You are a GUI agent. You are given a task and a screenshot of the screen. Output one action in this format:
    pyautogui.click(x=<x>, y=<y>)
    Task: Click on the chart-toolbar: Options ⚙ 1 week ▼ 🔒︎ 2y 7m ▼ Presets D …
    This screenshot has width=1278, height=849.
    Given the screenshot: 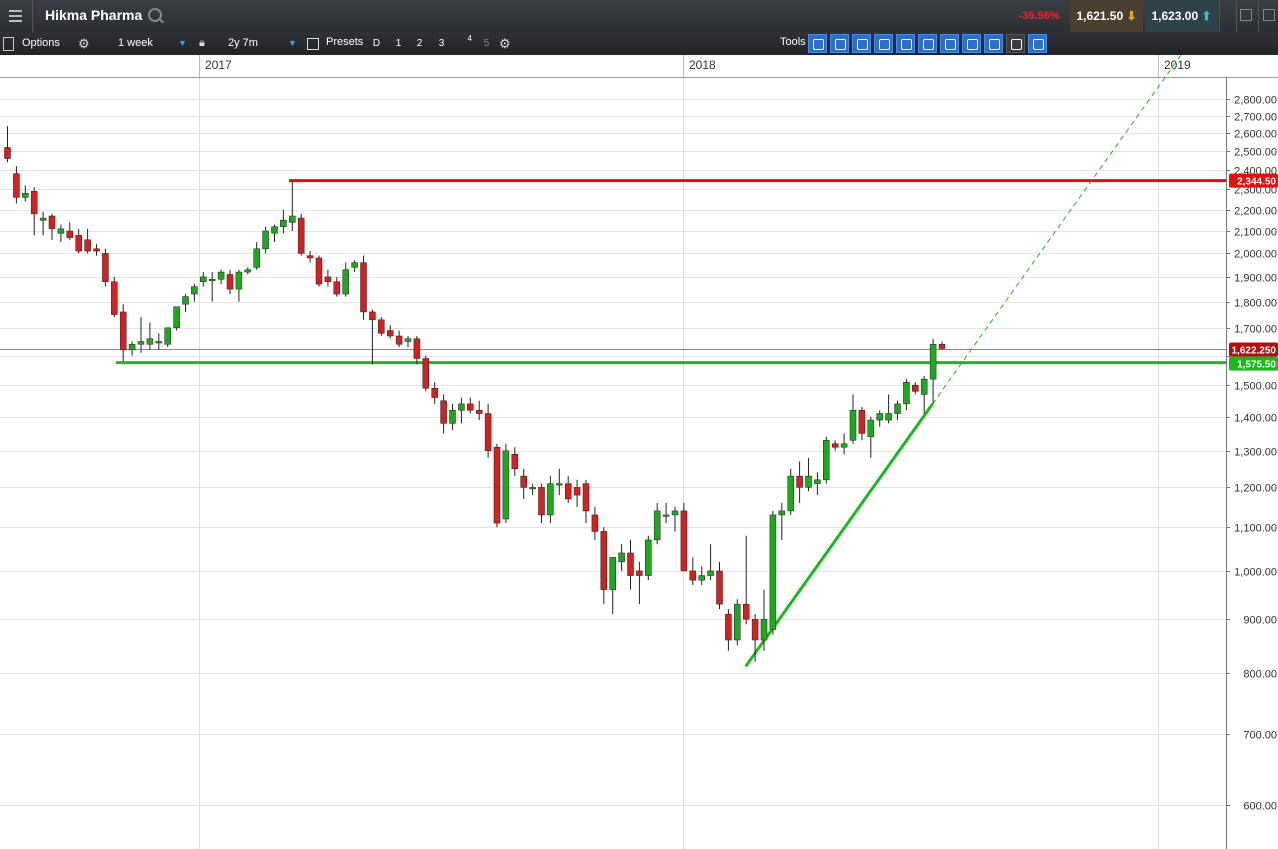 What is the action you would take?
    pyautogui.click(x=639, y=43)
    